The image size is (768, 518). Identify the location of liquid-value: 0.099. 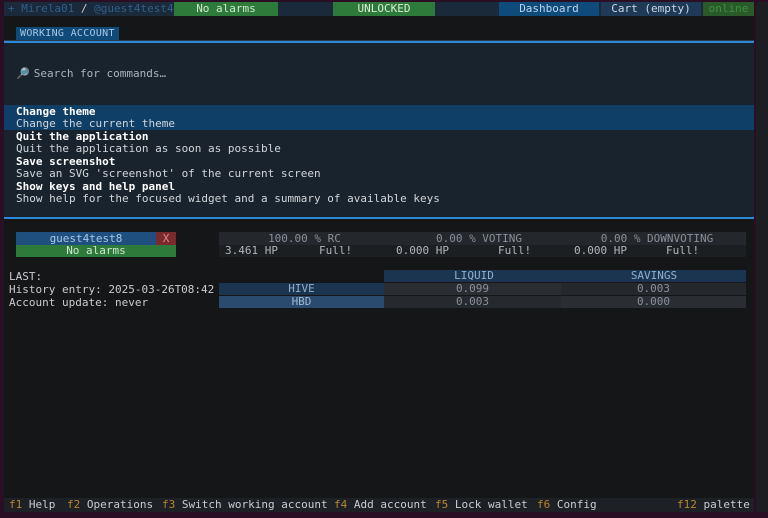
(472, 289).